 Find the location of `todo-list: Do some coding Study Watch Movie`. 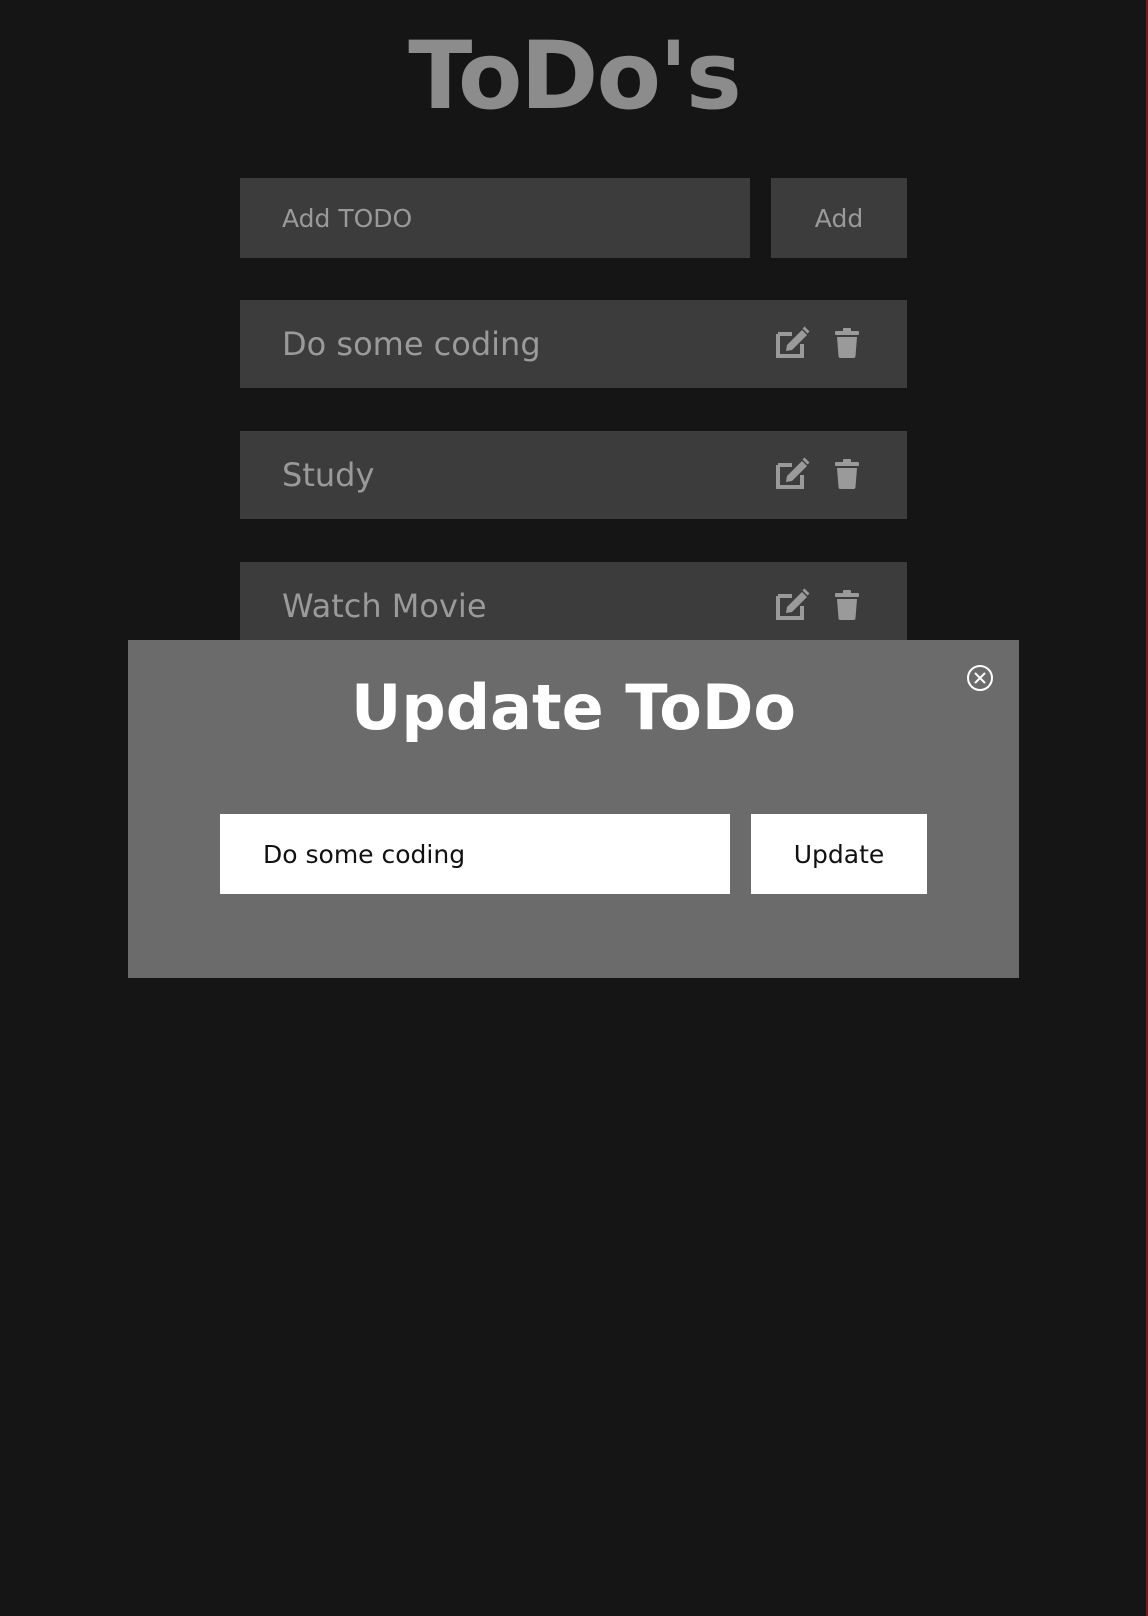

todo-list: Do some coding Study Watch Movie is located at coordinates (573, 496).